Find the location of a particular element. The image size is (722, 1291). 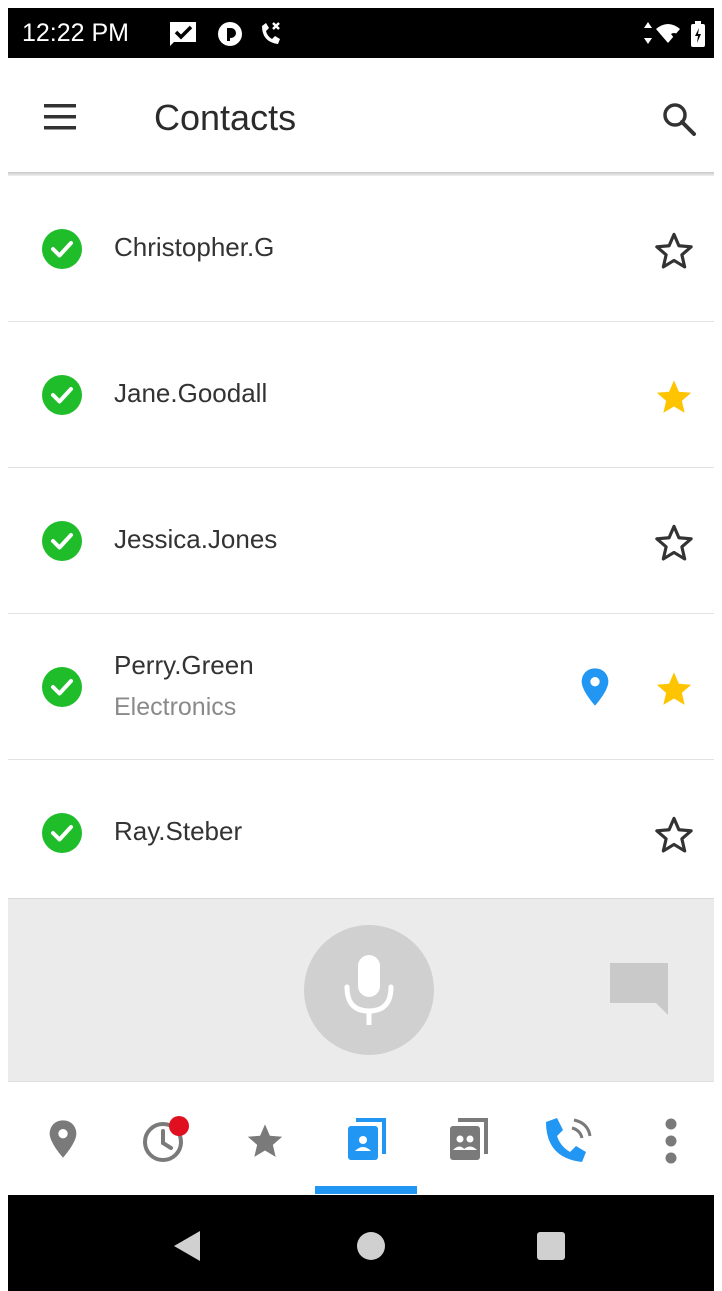

active-tab-indicator is located at coordinates (366, 1190).